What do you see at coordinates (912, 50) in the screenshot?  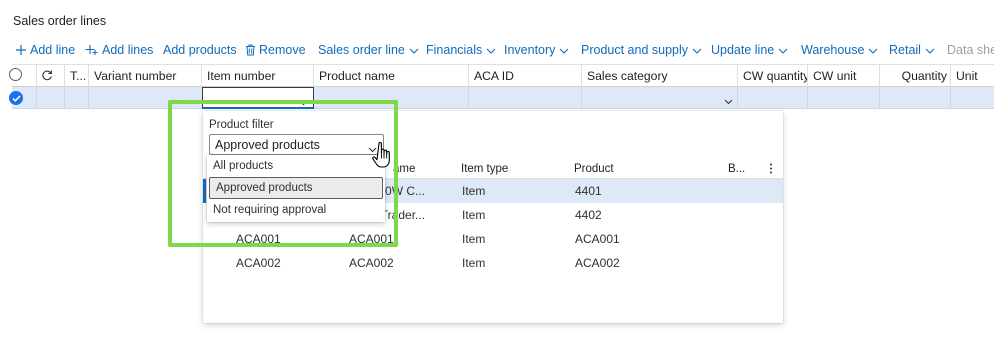 I see `retail-menu: Retail` at bounding box center [912, 50].